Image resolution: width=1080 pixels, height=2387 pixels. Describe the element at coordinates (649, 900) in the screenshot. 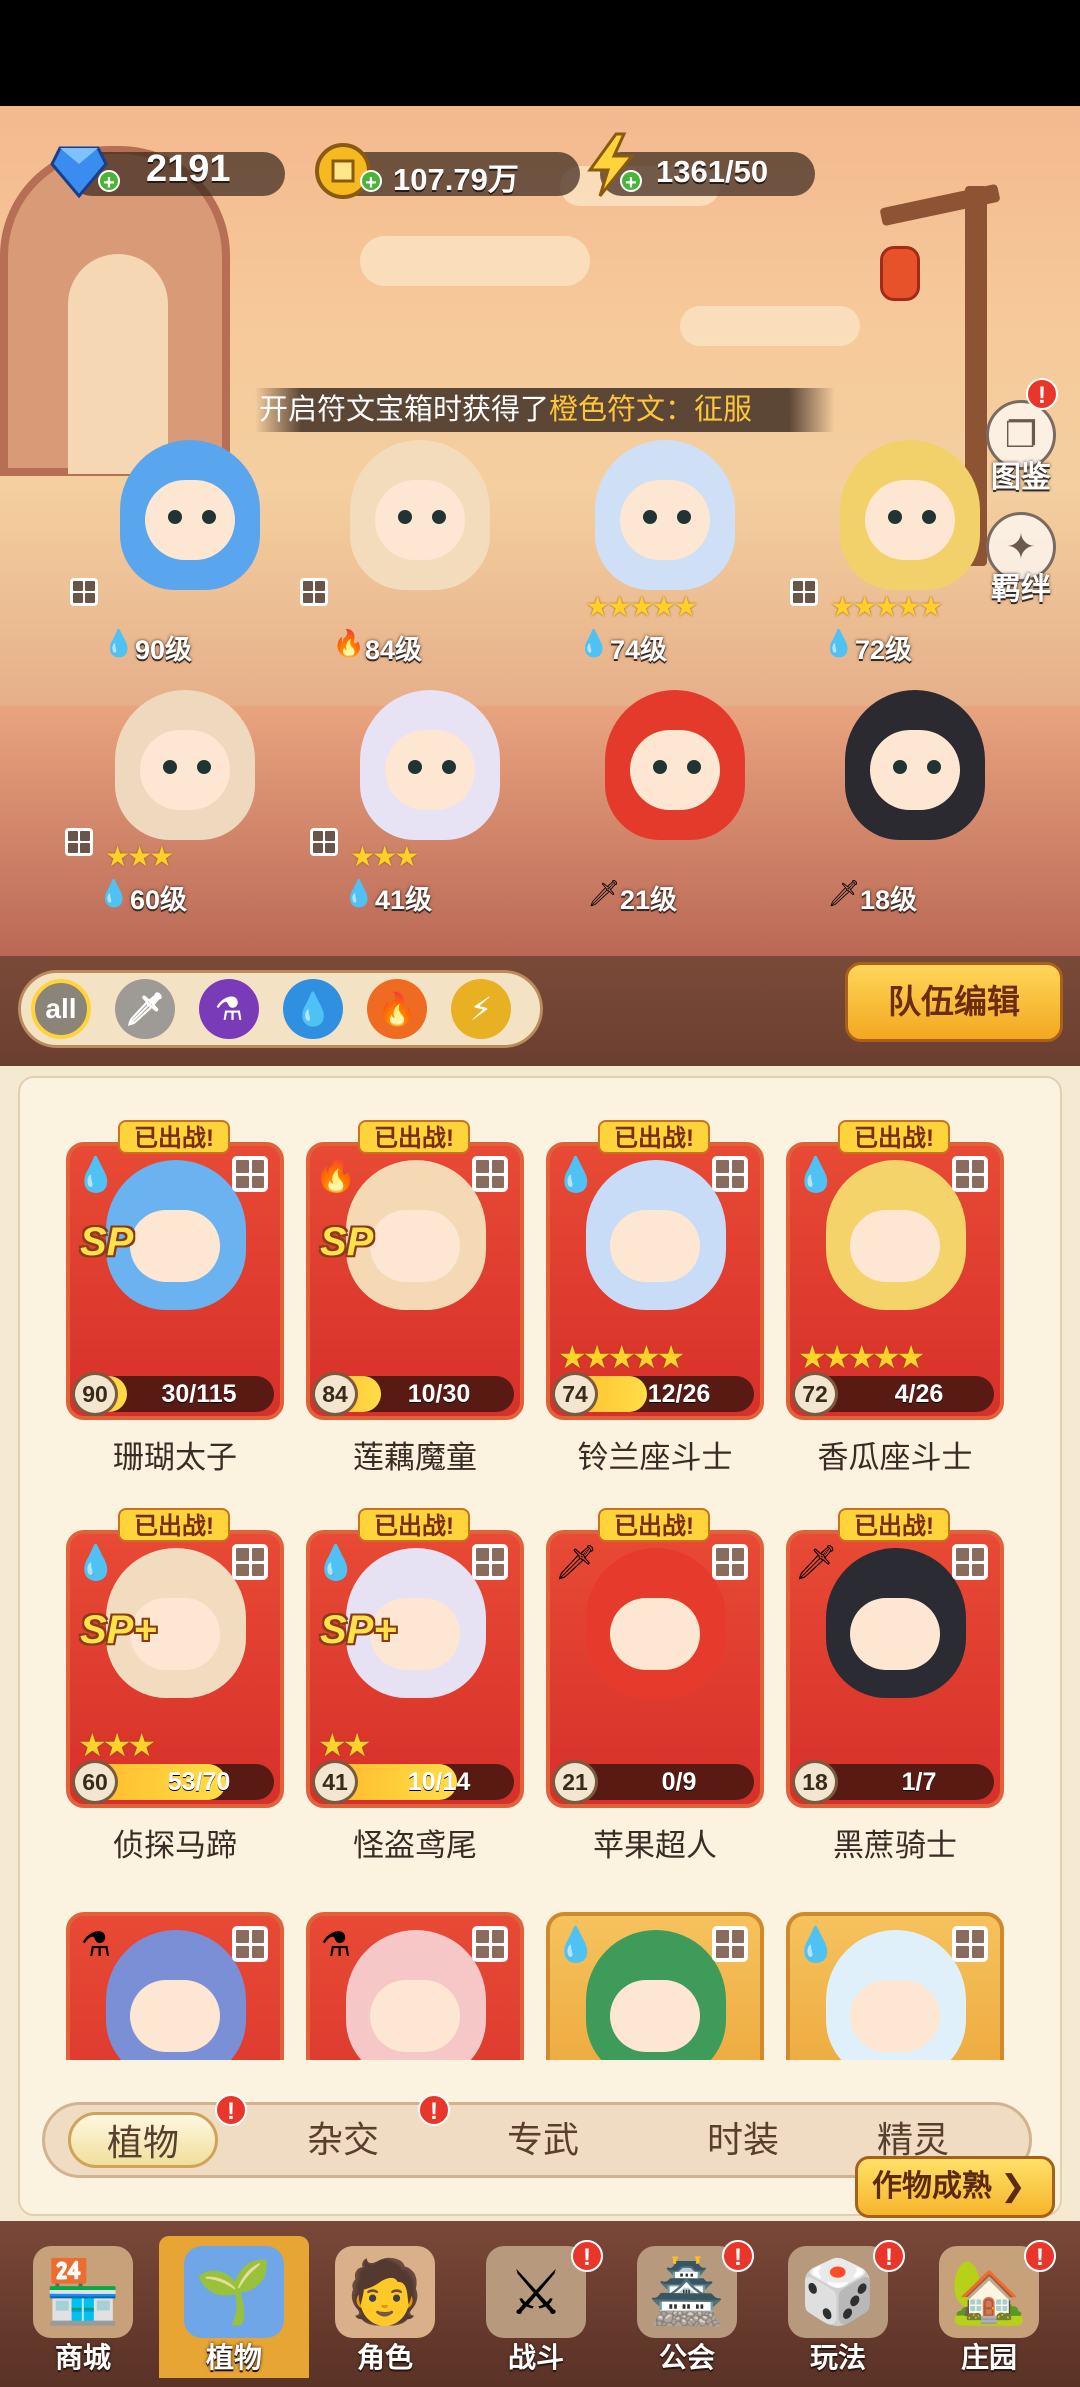

I see `hero-level: 21级` at that location.